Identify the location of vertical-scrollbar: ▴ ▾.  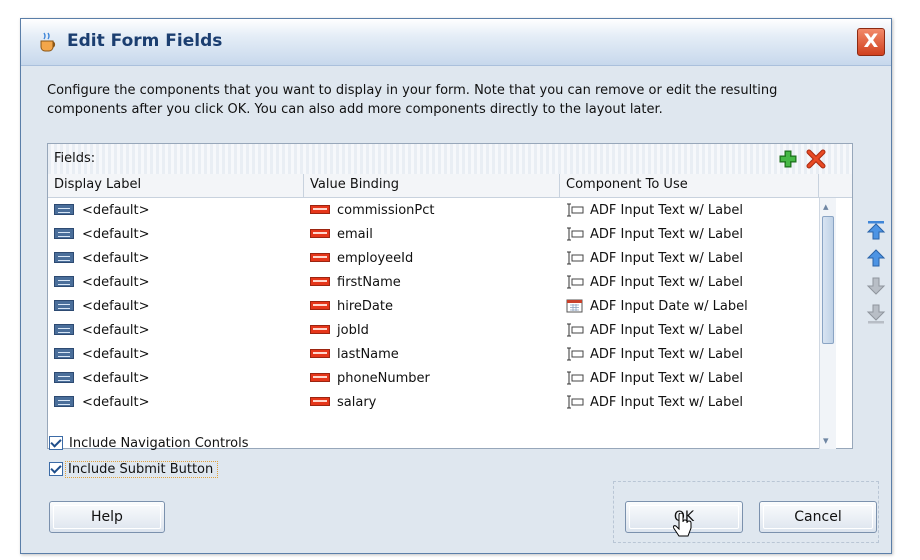
(827, 323).